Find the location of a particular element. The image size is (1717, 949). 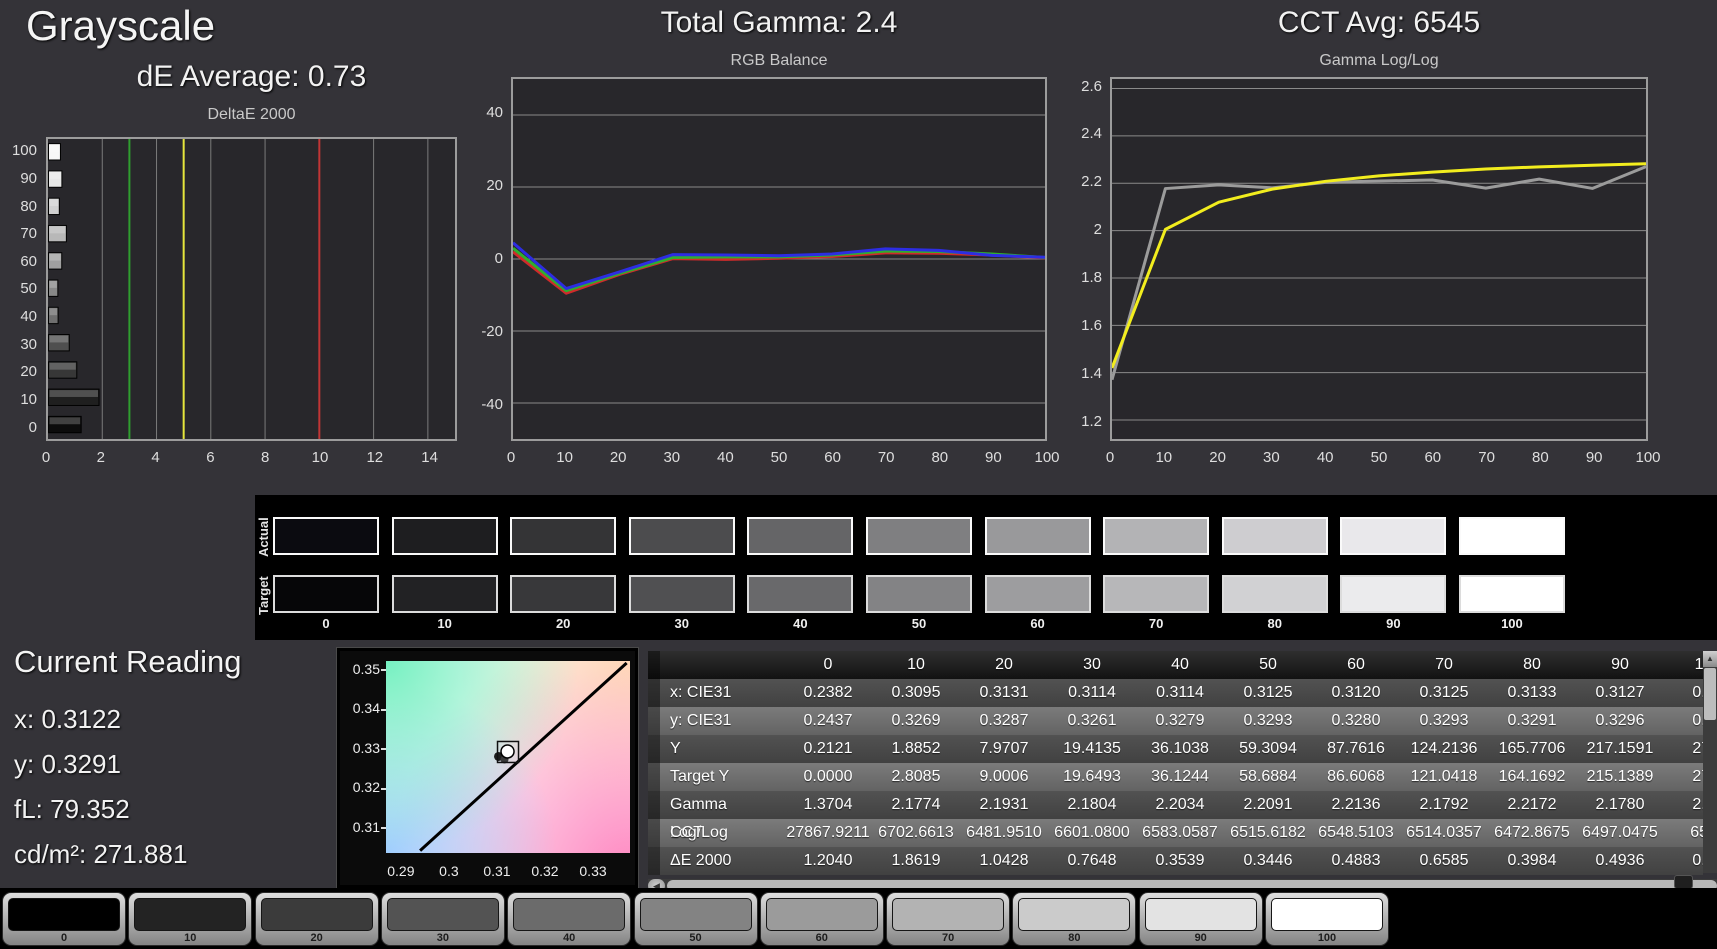

table-cell: 2.27 is located at coordinates (1697, 804).